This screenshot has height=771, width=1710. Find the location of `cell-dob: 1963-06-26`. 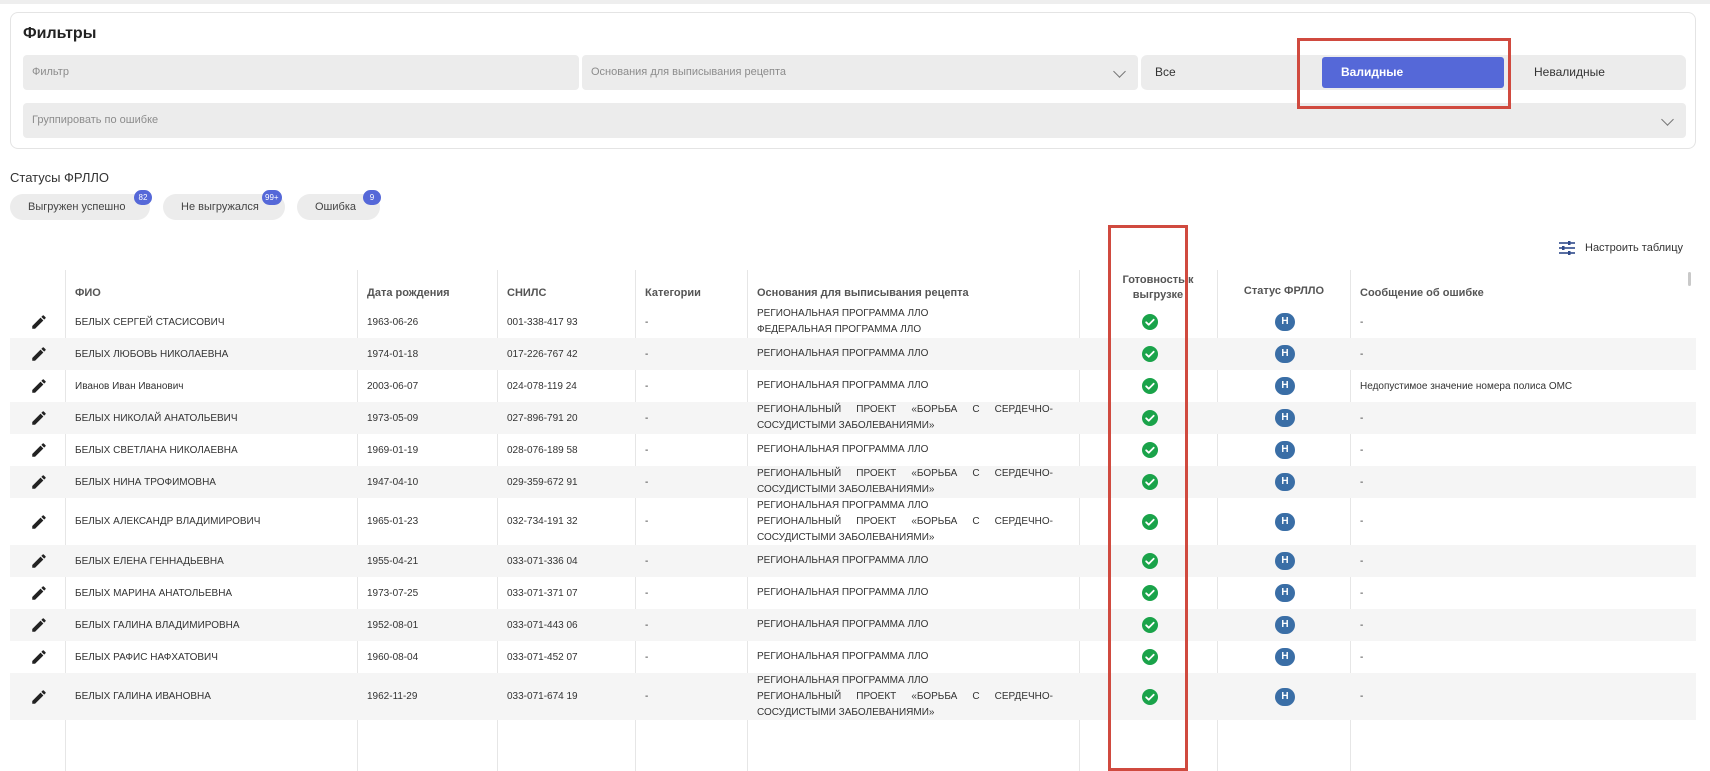

cell-dob: 1963-06-26 is located at coordinates (393, 322).